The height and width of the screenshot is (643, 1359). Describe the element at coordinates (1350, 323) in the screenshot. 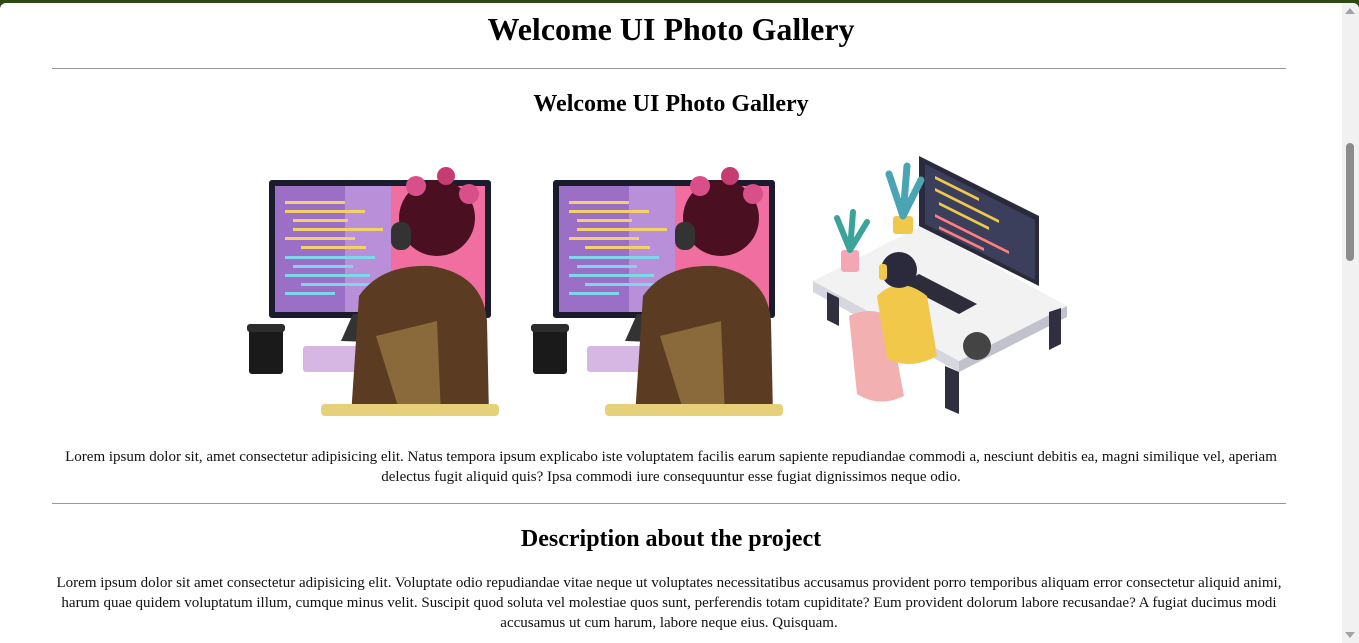

I see `vertical-scrollbar` at that location.